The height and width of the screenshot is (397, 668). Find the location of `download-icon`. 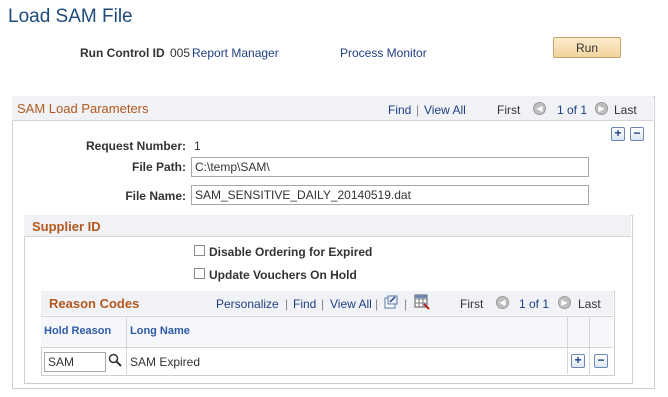

download-icon is located at coordinates (422, 302).